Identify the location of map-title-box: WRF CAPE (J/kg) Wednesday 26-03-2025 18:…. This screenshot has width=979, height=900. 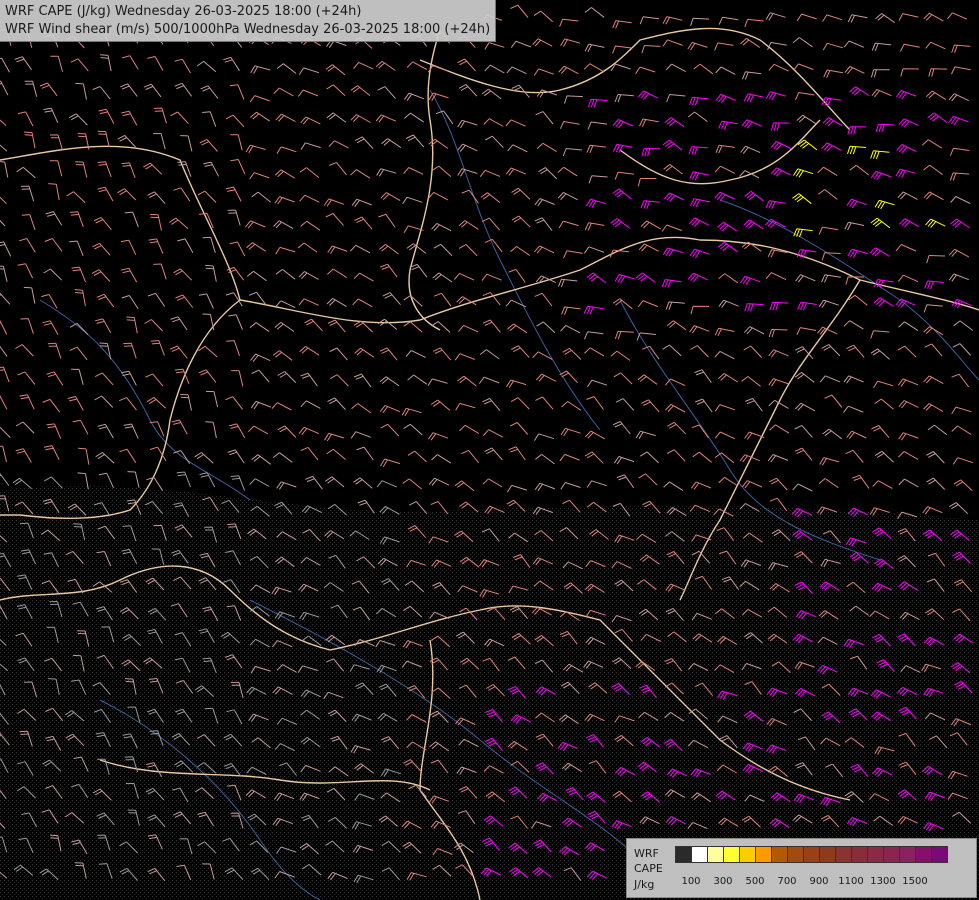
(248, 21).